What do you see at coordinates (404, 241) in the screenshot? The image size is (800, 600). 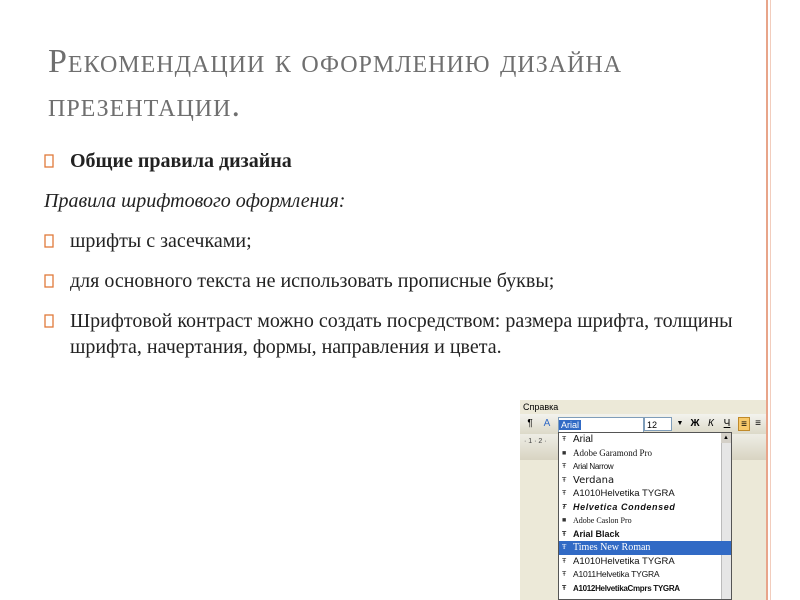 I see `bullet-row-1: шрифты с засечками;` at bounding box center [404, 241].